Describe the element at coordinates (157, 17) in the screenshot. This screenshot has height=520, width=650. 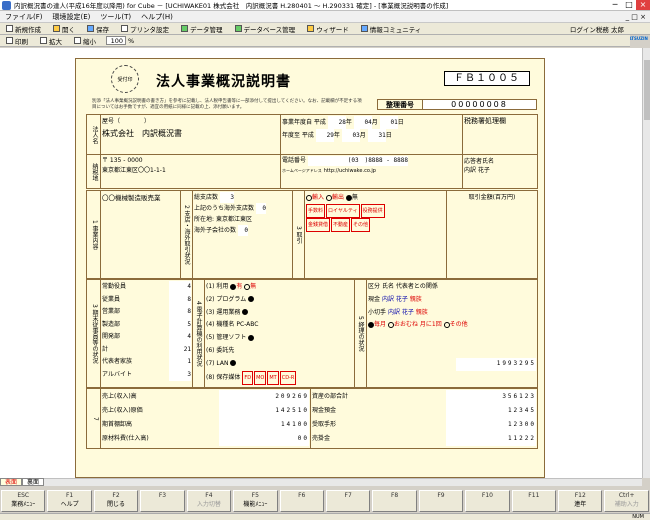
I see `menu-help: ヘルプ(H)` at that location.